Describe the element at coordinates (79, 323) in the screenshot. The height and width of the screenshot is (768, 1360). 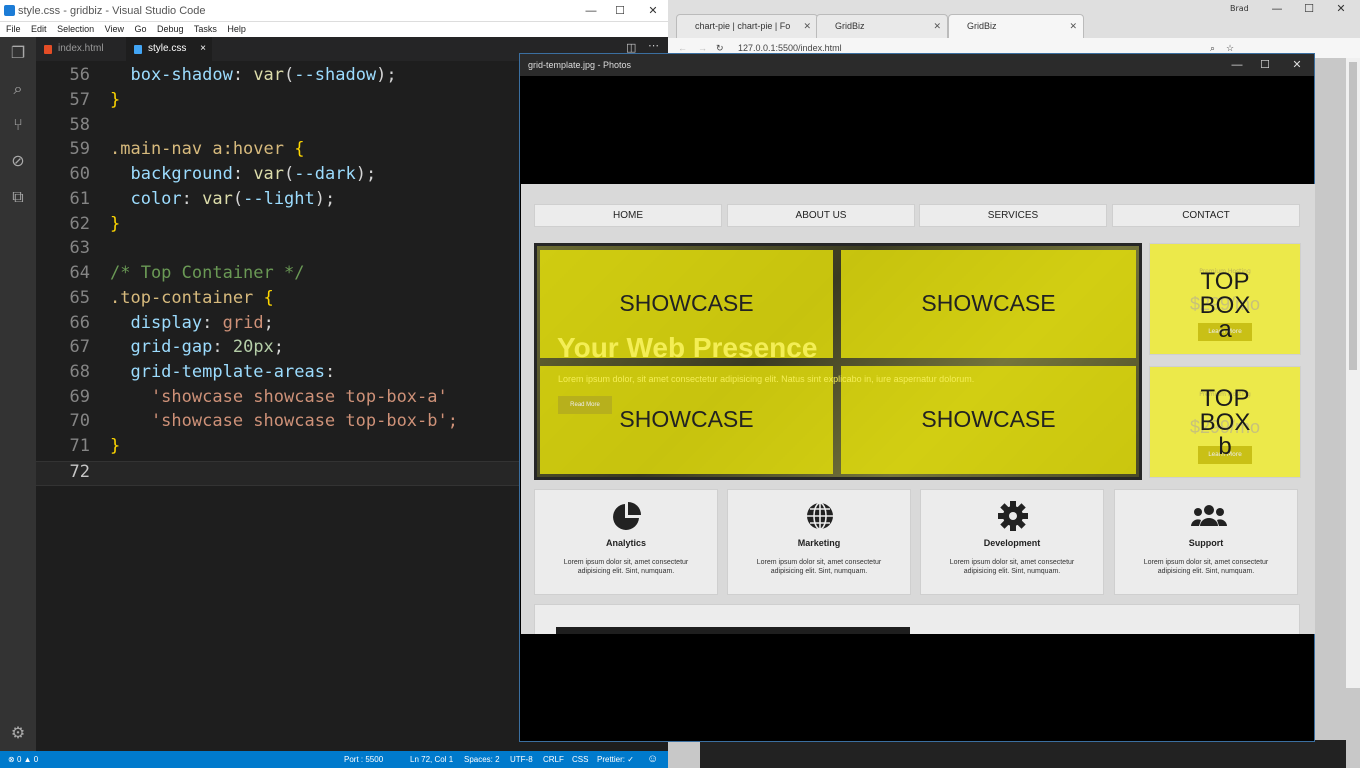
I see `line-number: 66` at that location.